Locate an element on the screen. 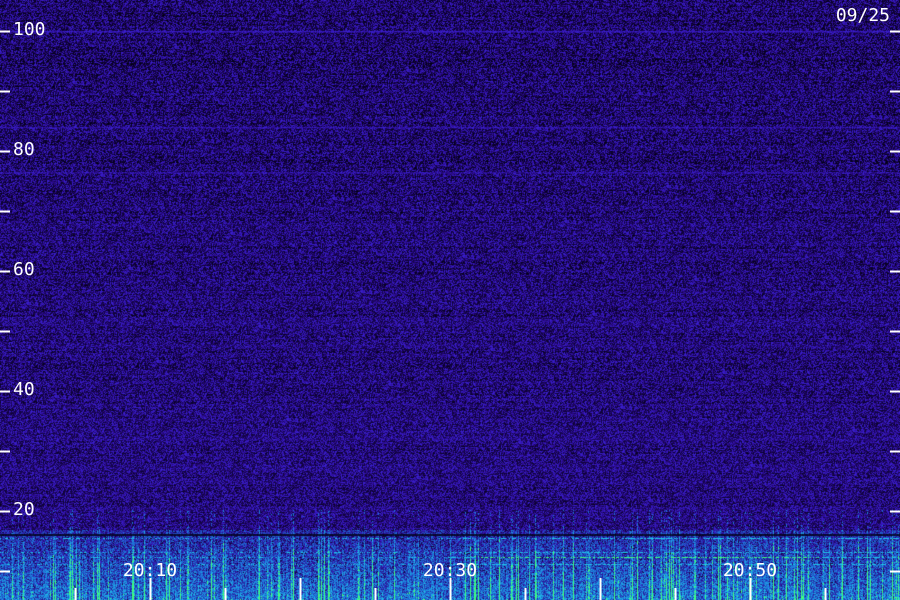 The height and width of the screenshot is (600, 900). y-tick-label-60: 60 is located at coordinates (24, 269).